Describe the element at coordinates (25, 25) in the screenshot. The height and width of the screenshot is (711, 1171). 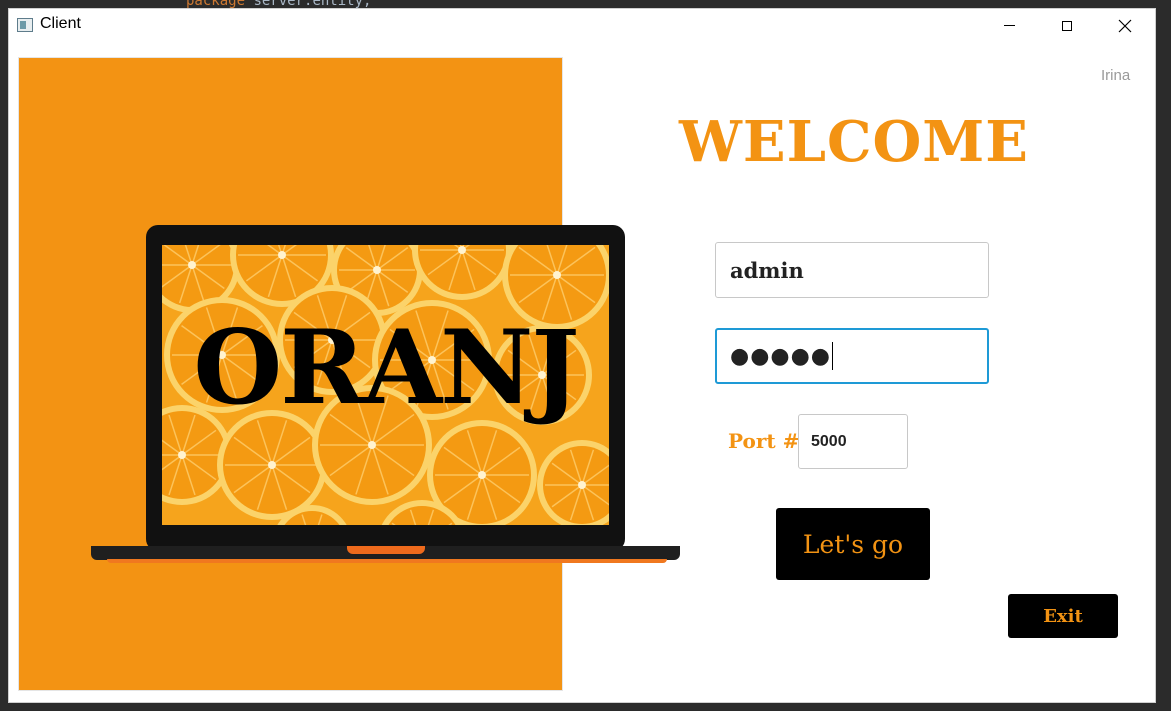
I see `app-icon` at that location.